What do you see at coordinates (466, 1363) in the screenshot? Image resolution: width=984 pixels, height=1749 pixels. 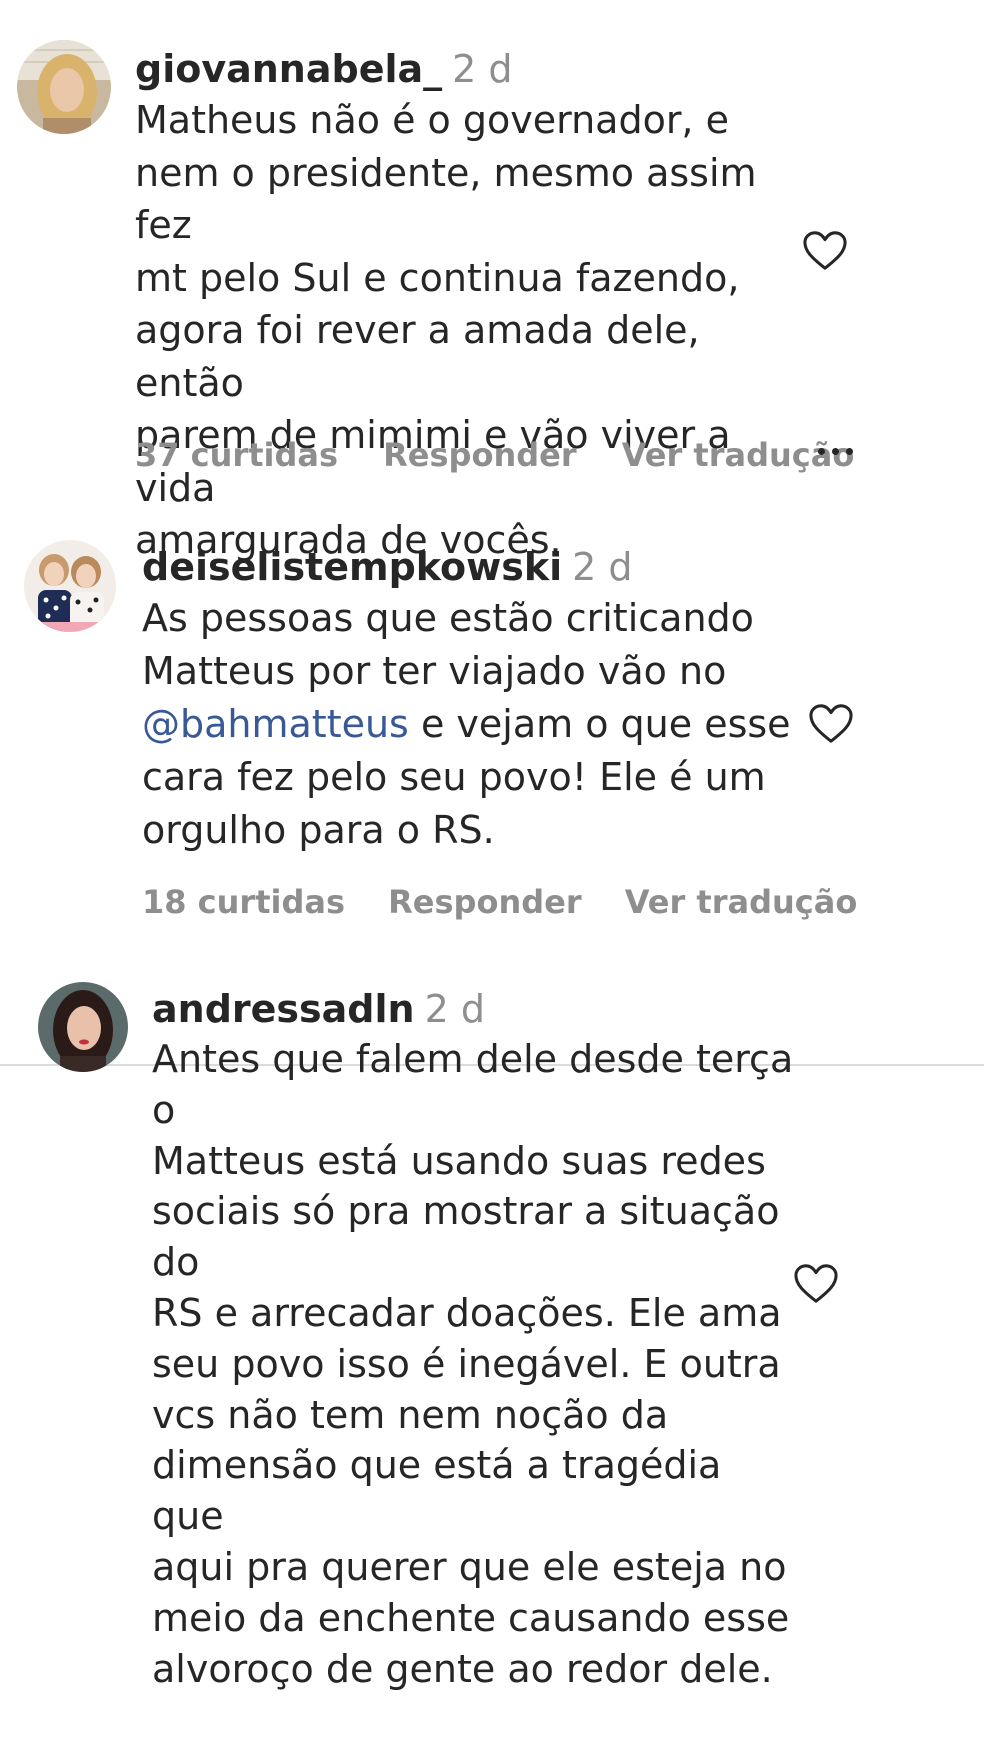 I see `comment-text-line: seu povo isso é inegável. E outra` at bounding box center [466, 1363].